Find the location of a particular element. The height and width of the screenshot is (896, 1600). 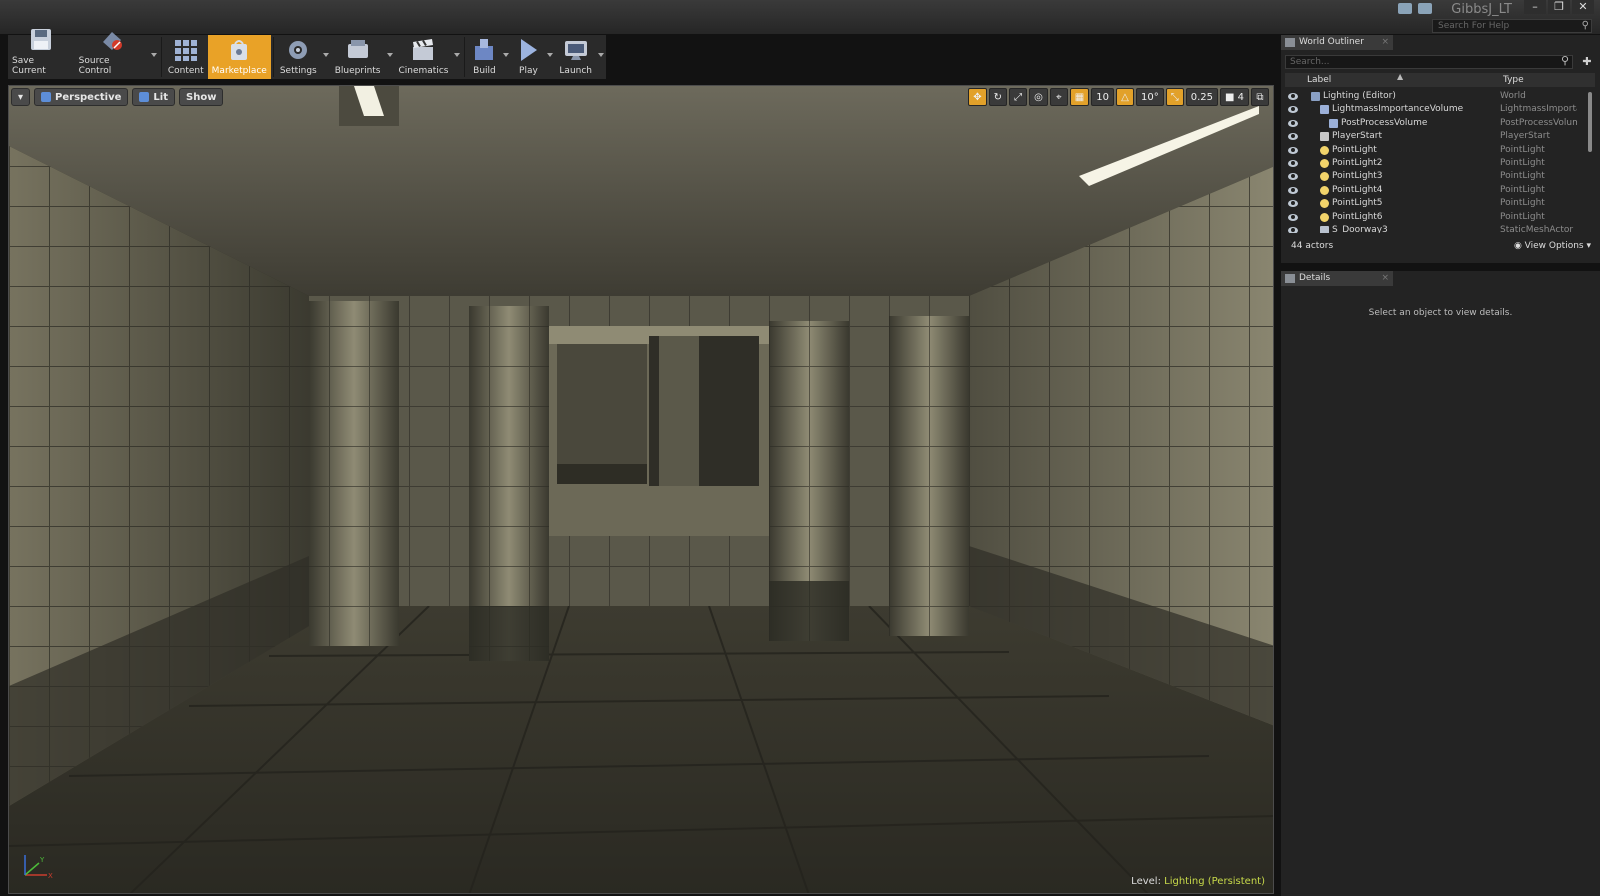

camera-speed-value: 4 is located at coordinates (1240, 97).